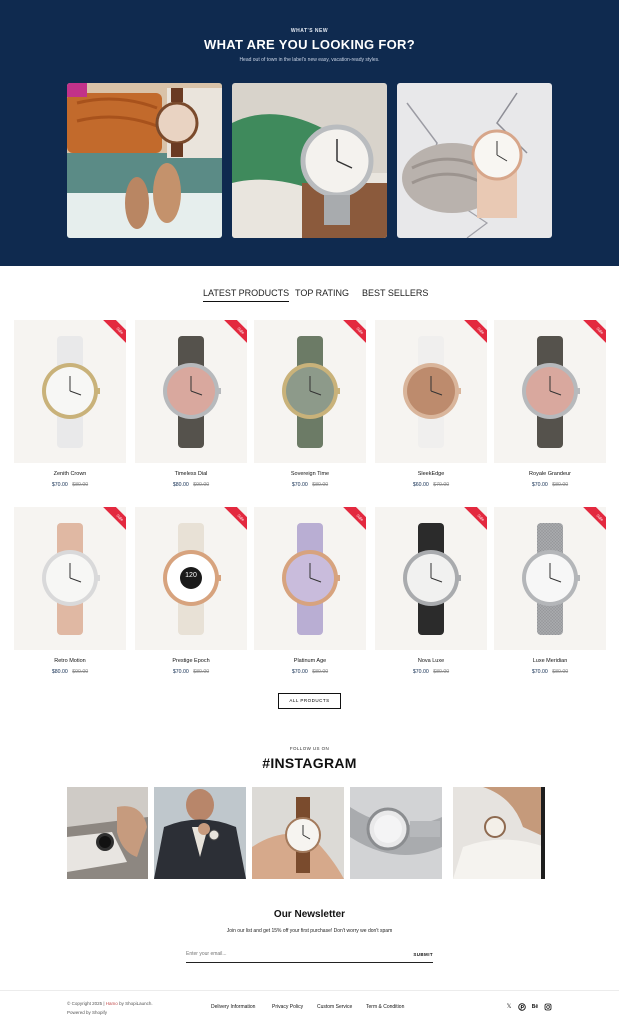  Describe the element at coordinates (550, 474) in the screenshot. I see `product-name: Royale Grandeur` at that location.